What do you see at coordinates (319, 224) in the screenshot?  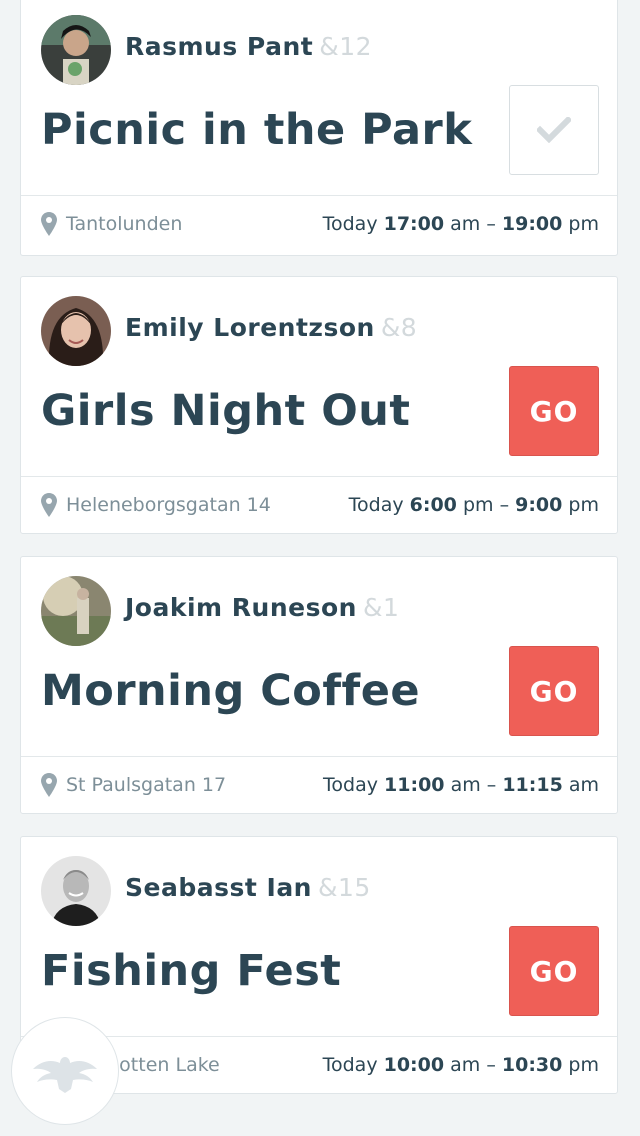 I see `event-footer: Tantolunden Today 17:00 am – 19:00 pm` at bounding box center [319, 224].